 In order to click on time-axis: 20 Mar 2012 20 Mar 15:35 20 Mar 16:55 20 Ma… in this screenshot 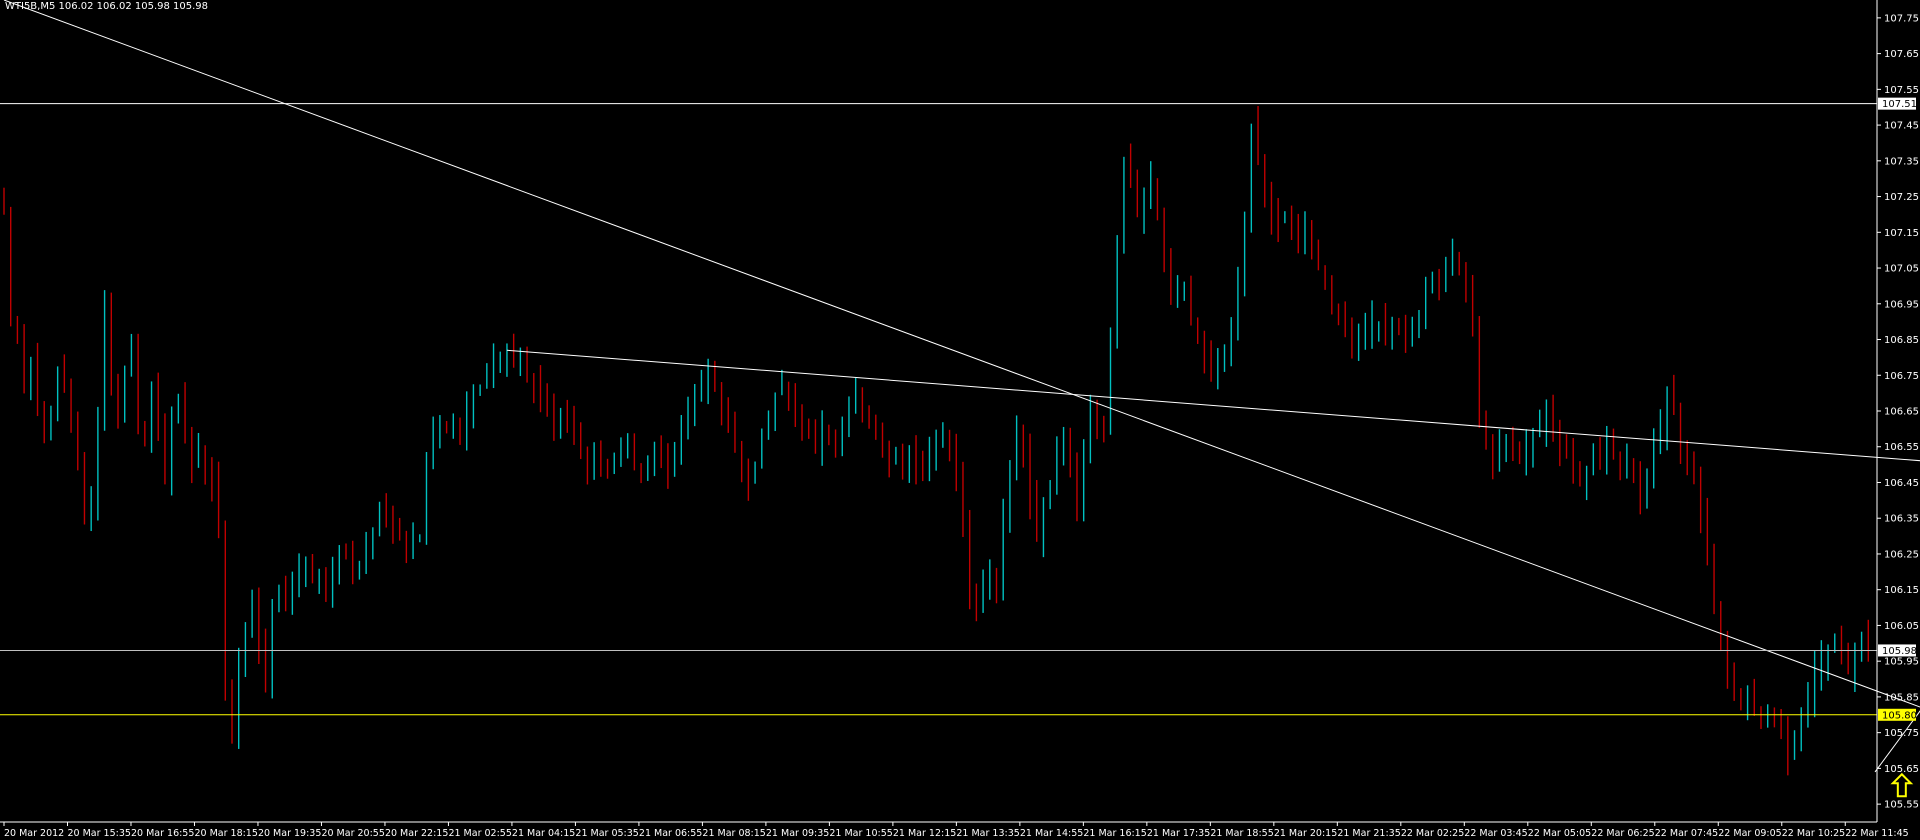, I will do `click(956, 830)`.